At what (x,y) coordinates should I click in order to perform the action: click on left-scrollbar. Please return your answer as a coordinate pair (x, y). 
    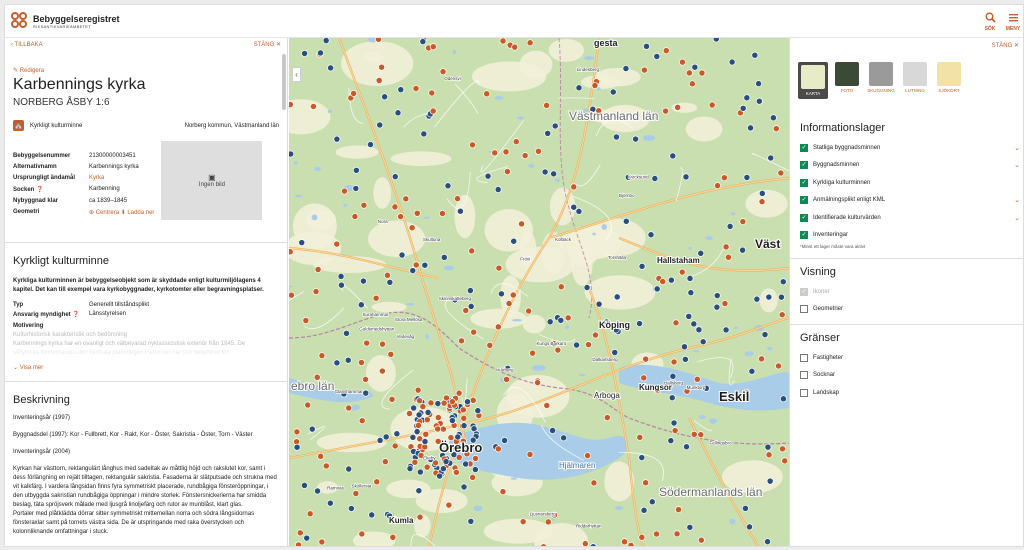
    Looking at the image, I should click on (284, 82).